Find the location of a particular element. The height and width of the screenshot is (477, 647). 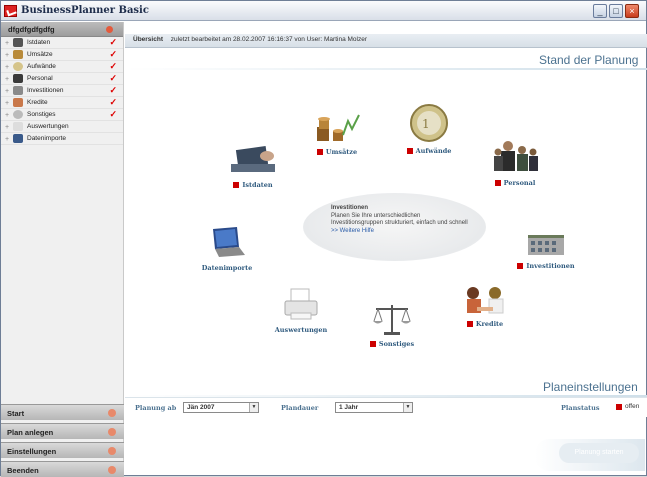

maximize-button: □ is located at coordinates (616, 11).